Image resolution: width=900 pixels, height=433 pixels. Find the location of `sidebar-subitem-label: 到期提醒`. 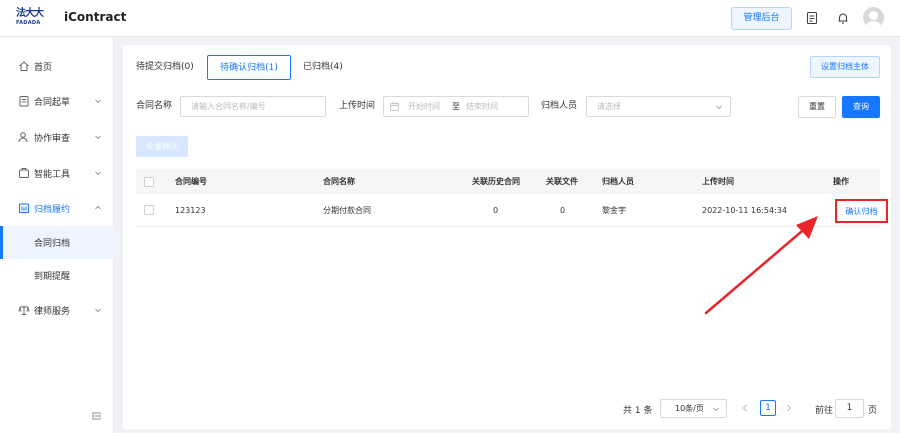

sidebar-subitem-label: 到期提醒 is located at coordinates (52, 277).